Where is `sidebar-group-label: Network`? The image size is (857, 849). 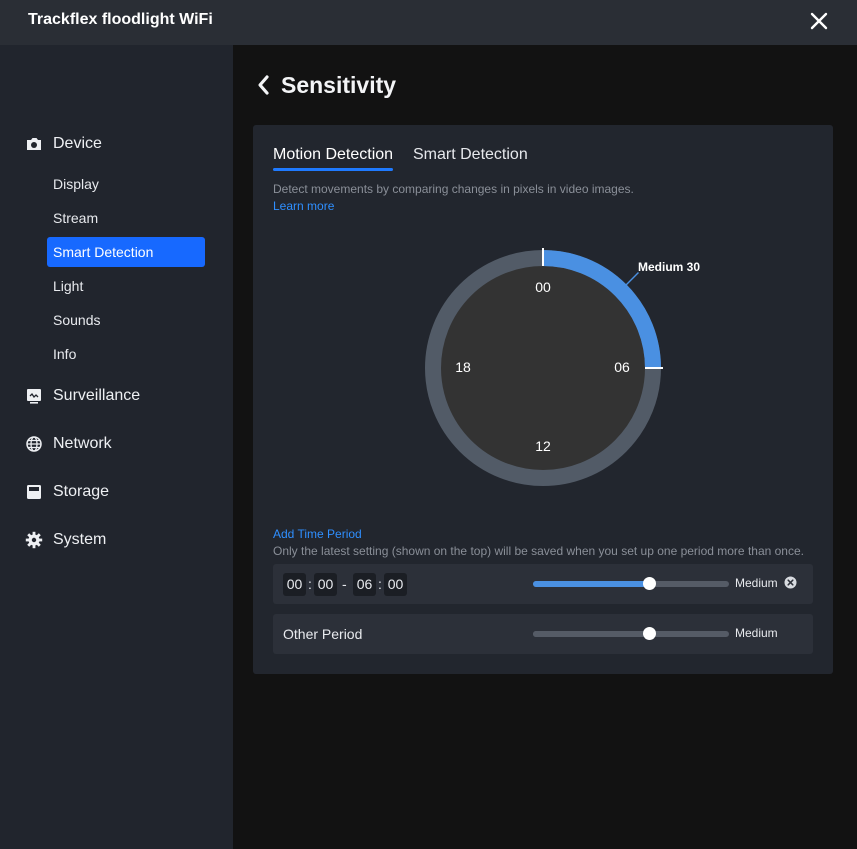 sidebar-group-label: Network is located at coordinates (82, 443).